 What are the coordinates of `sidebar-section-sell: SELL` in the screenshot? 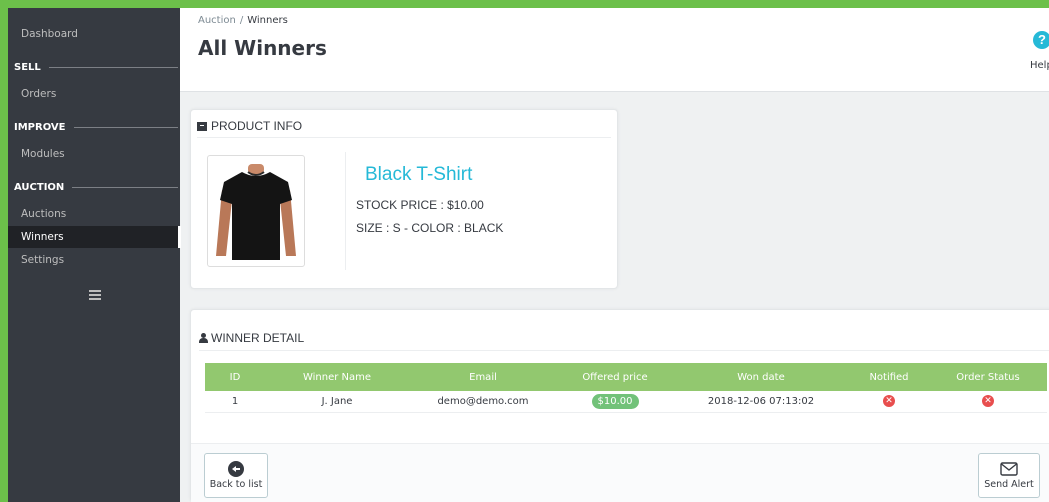 It's located at (94, 67).